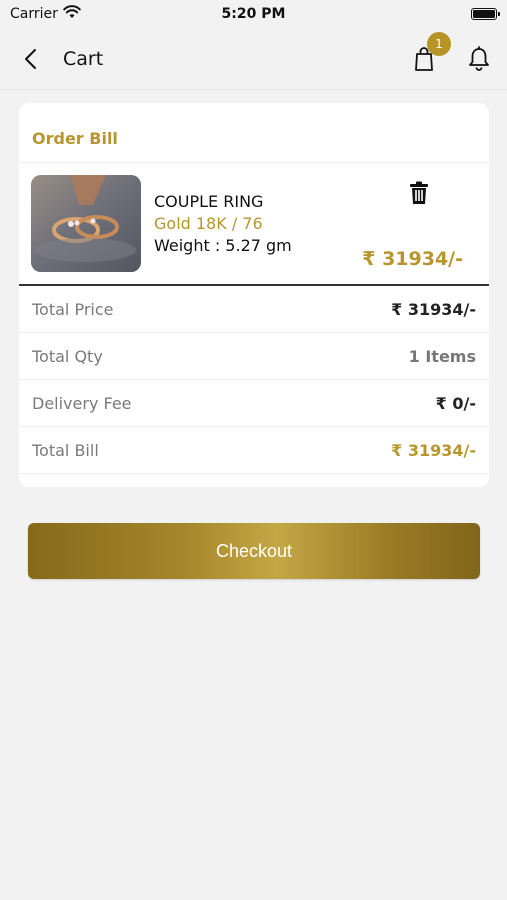 Image resolution: width=507 pixels, height=900 pixels. I want to click on summary-row-delivery-fee: Delivery Fee ₹ 0/-, so click(254, 403).